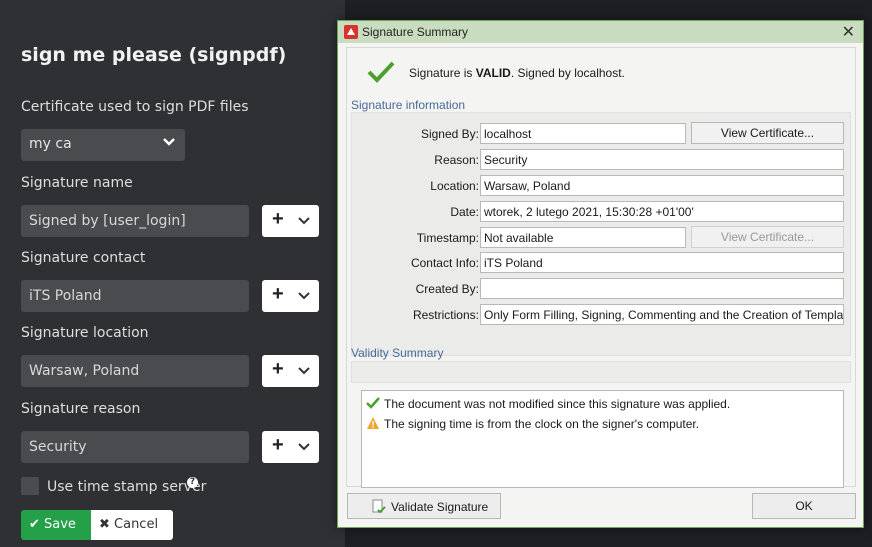 This screenshot has width=872, height=547. Describe the element at coordinates (373, 423) in the screenshot. I see `warning-icon` at that location.